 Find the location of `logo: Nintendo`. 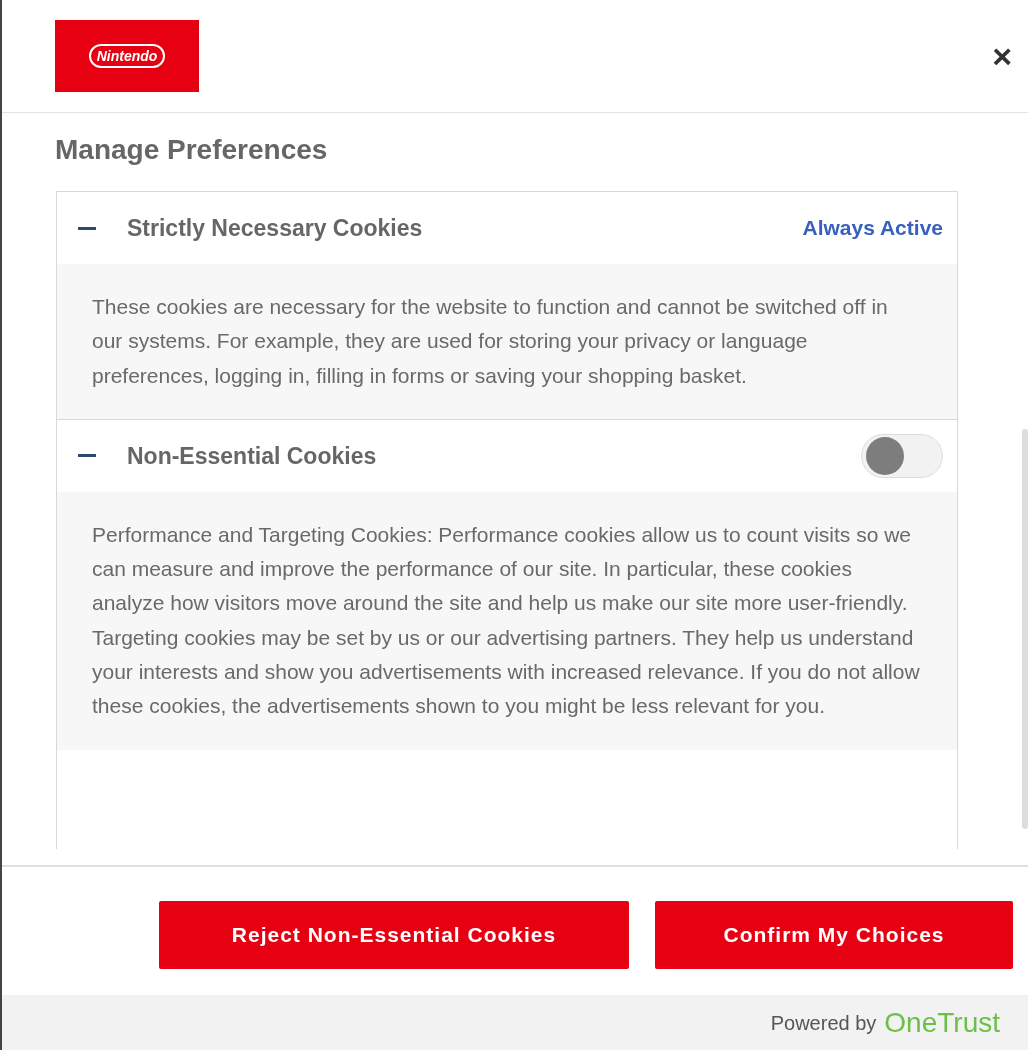

logo: Nintendo is located at coordinates (127, 56).